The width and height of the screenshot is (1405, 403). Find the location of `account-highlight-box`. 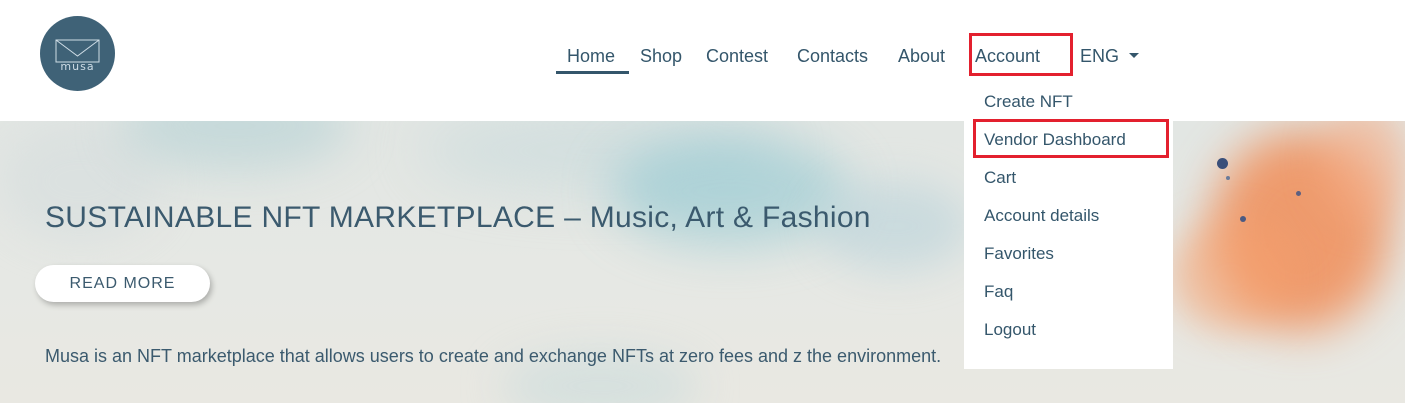

account-highlight-box is located at coordinates (1021, 54).